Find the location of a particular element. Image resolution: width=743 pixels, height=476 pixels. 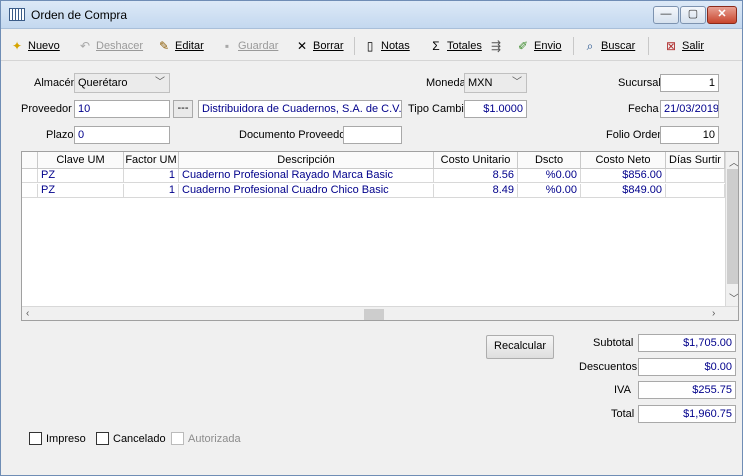

undo-icon: ↶ is located at coordinates (85, 46).